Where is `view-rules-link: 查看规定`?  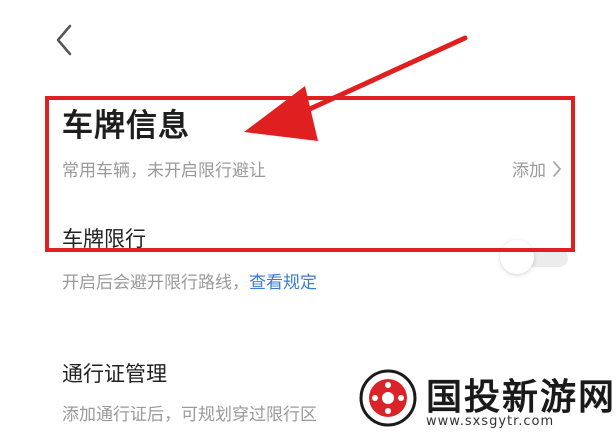 view-rules-link: 查看规定 is located at coordinates (283, 283).